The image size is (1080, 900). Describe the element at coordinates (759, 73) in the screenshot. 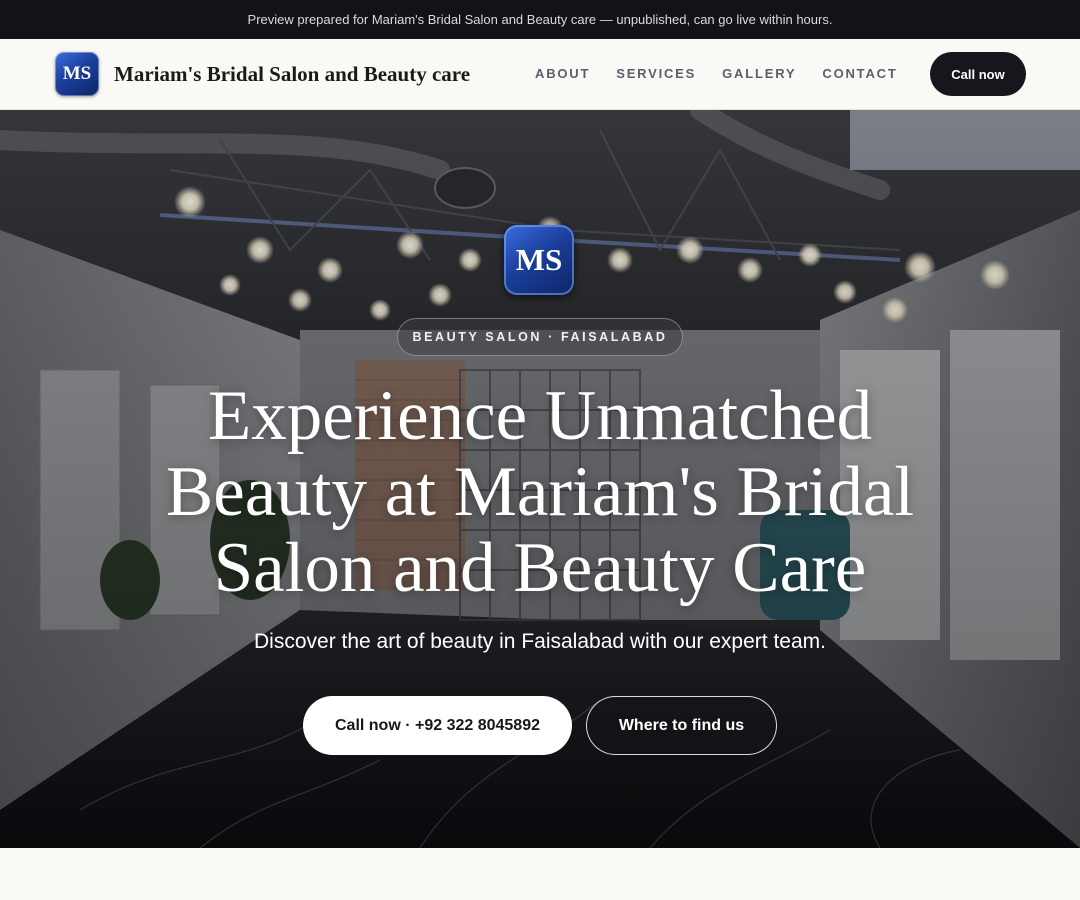

I see `nav-link-gallery: GALLERY` at that location.